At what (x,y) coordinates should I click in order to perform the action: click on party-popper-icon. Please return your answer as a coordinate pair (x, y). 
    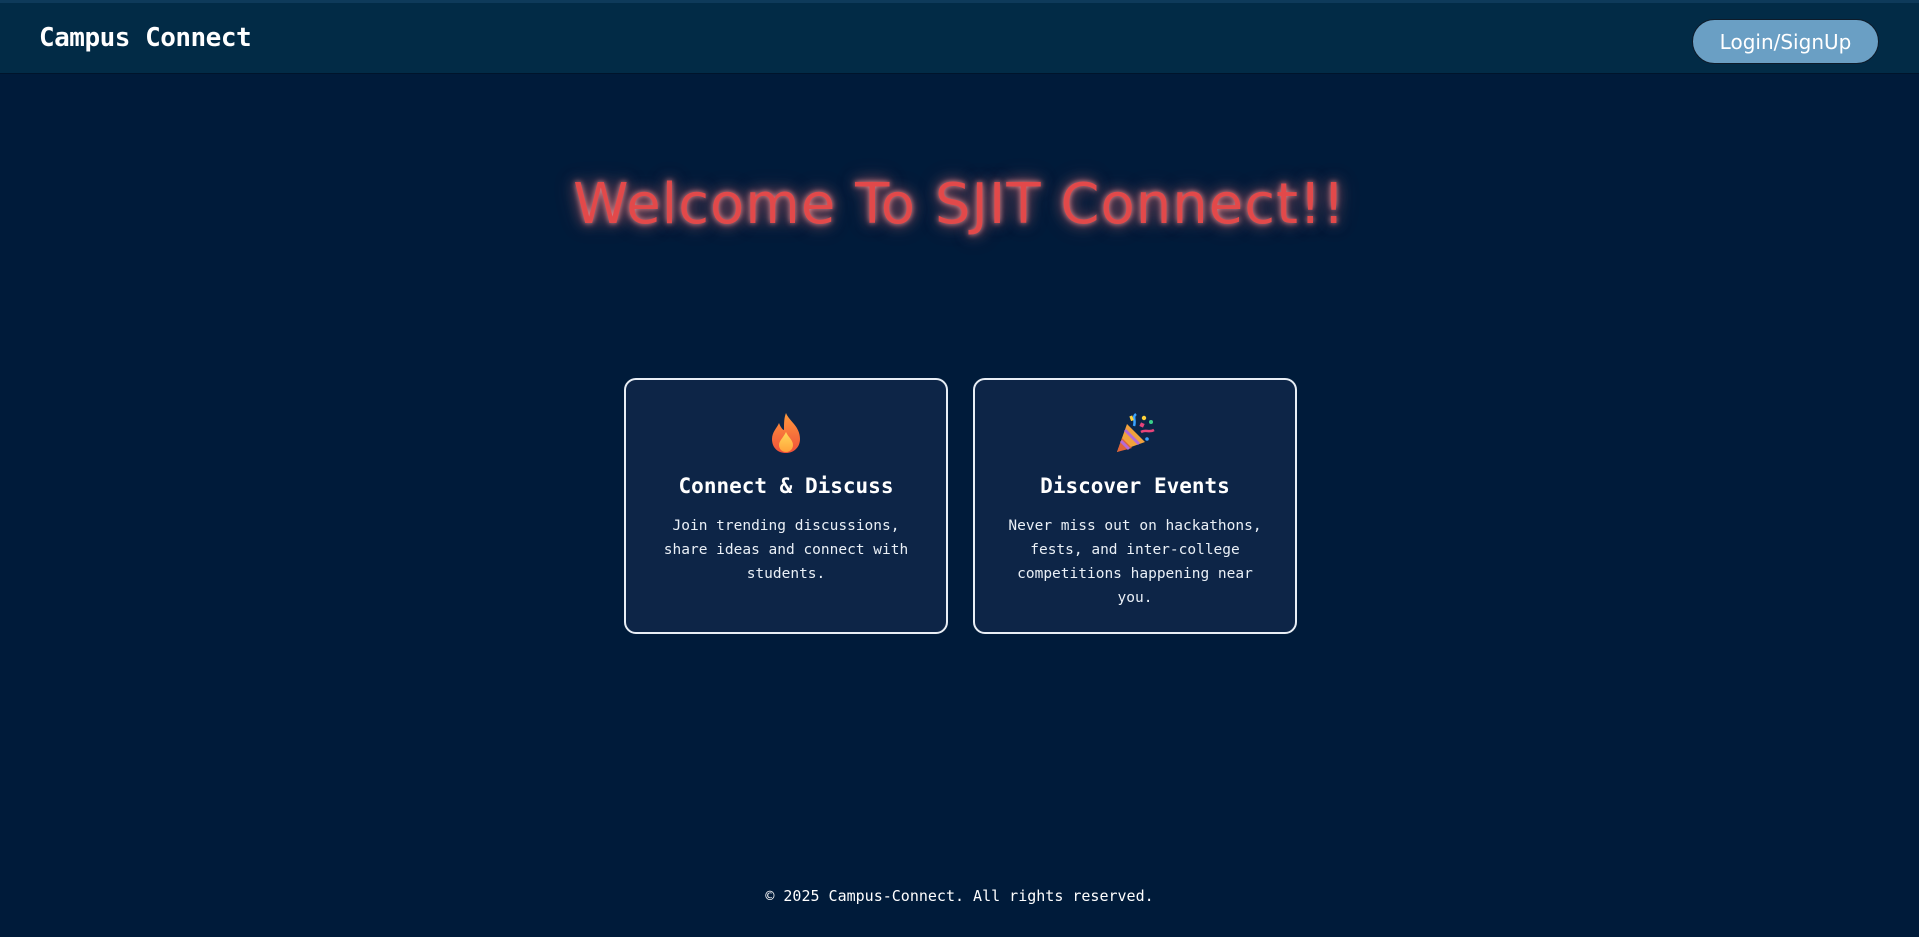
    Looking at the image, I should click on (1135, 433).